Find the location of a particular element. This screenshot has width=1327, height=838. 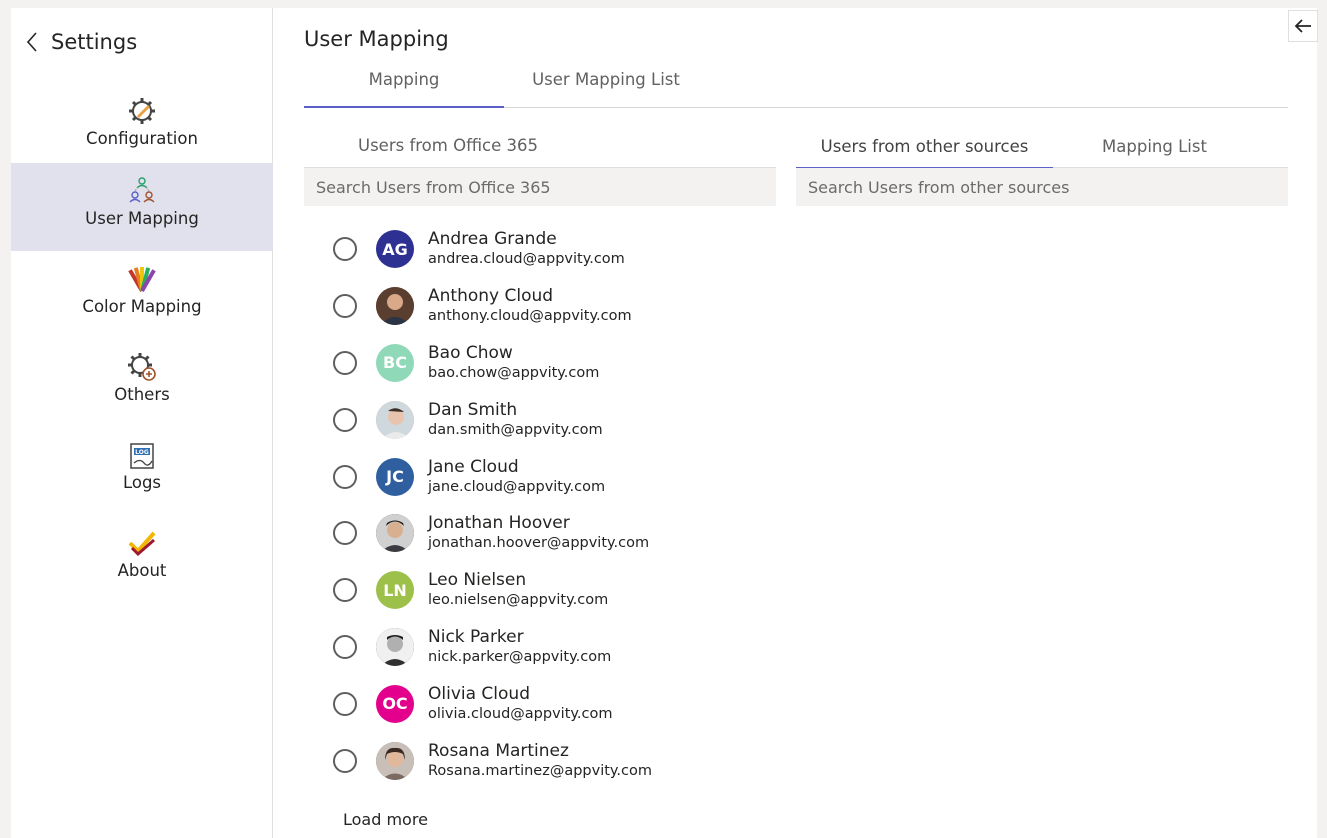

sidebar-item-label: Logs is located at coordinates (142, 482).